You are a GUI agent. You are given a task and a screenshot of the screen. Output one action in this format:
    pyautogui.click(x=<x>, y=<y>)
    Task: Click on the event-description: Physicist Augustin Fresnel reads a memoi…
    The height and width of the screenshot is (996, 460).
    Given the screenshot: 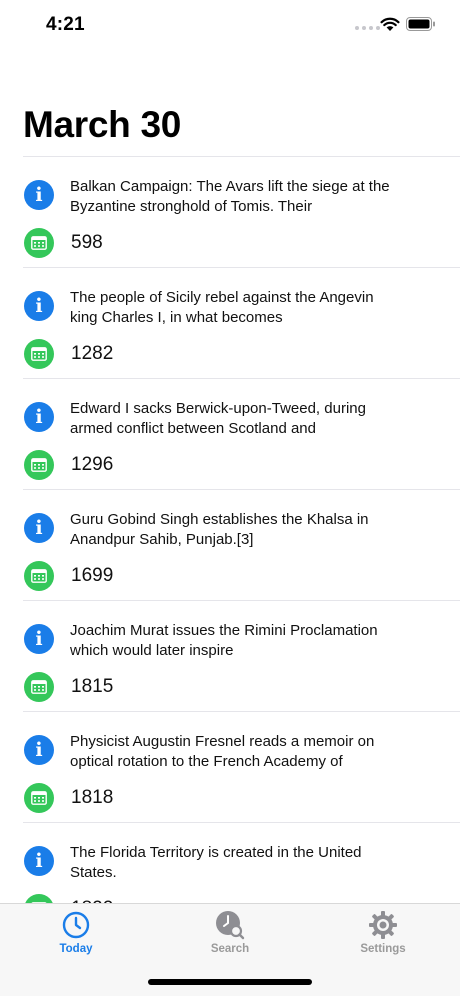 What is the action you would take?
    pyautogui.click(x=222, y=751)
    